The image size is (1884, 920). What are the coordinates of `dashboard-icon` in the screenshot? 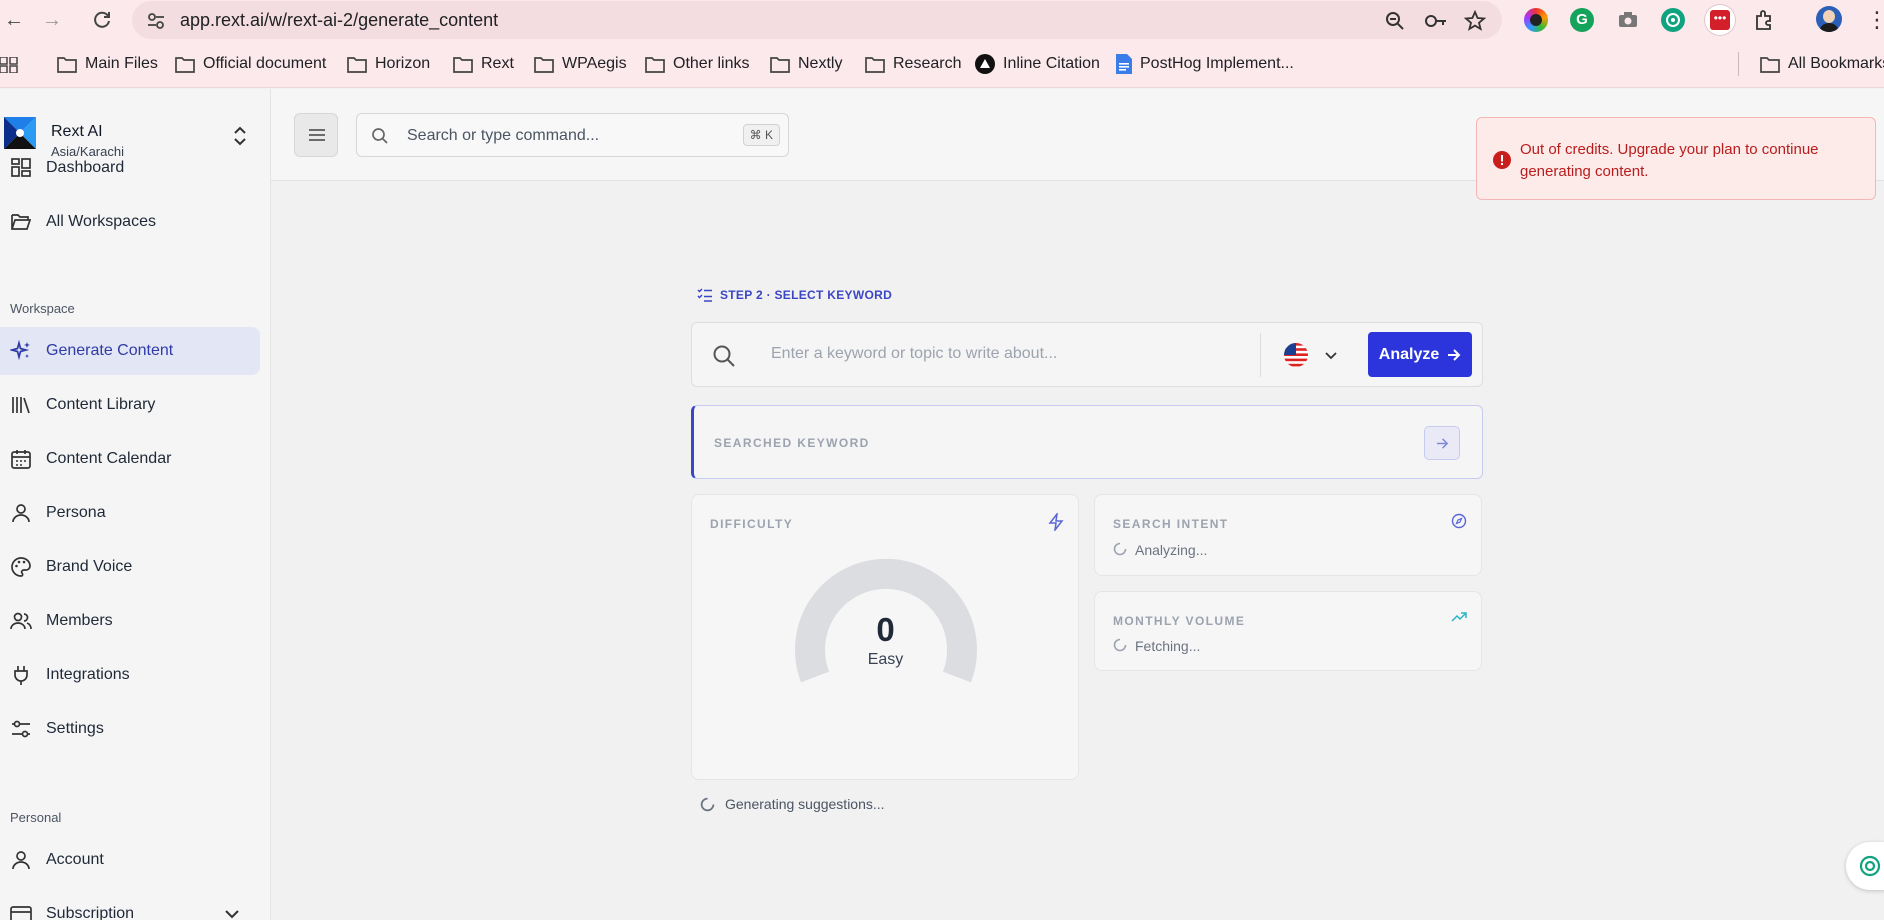 It's located at (21, 167).